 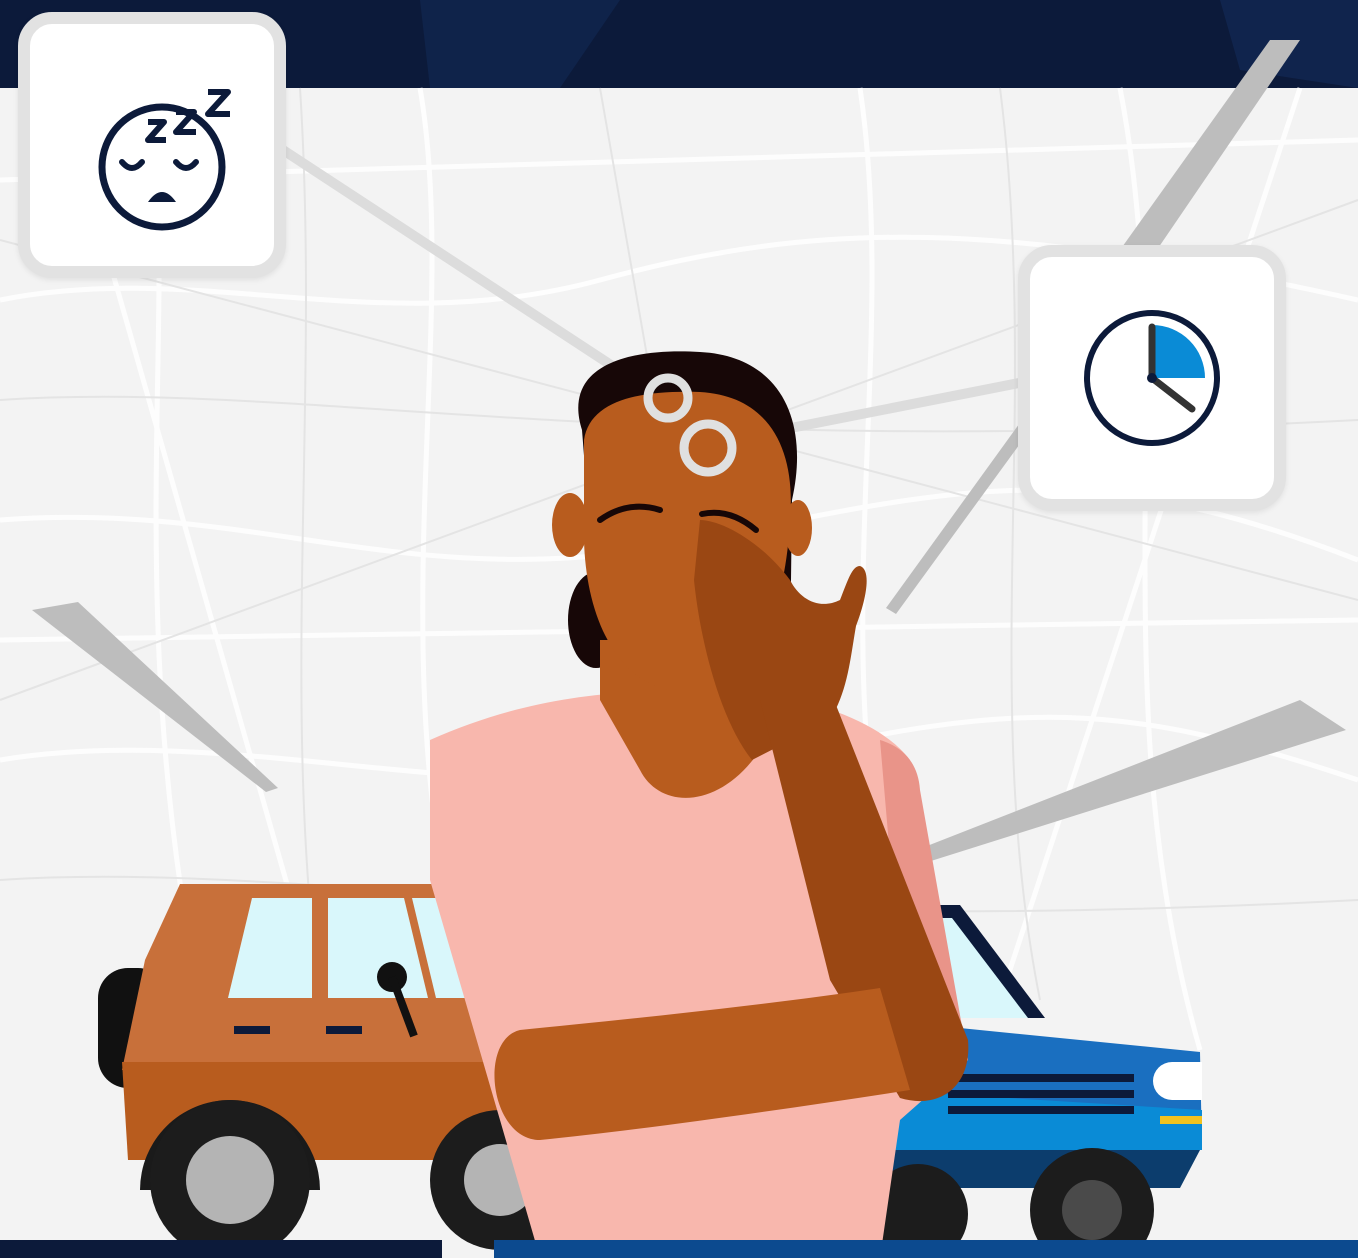 What do you see at coordinates (463, 268) in the screenshot?
I see `connector-sleep` at bounding box center [463, 268].